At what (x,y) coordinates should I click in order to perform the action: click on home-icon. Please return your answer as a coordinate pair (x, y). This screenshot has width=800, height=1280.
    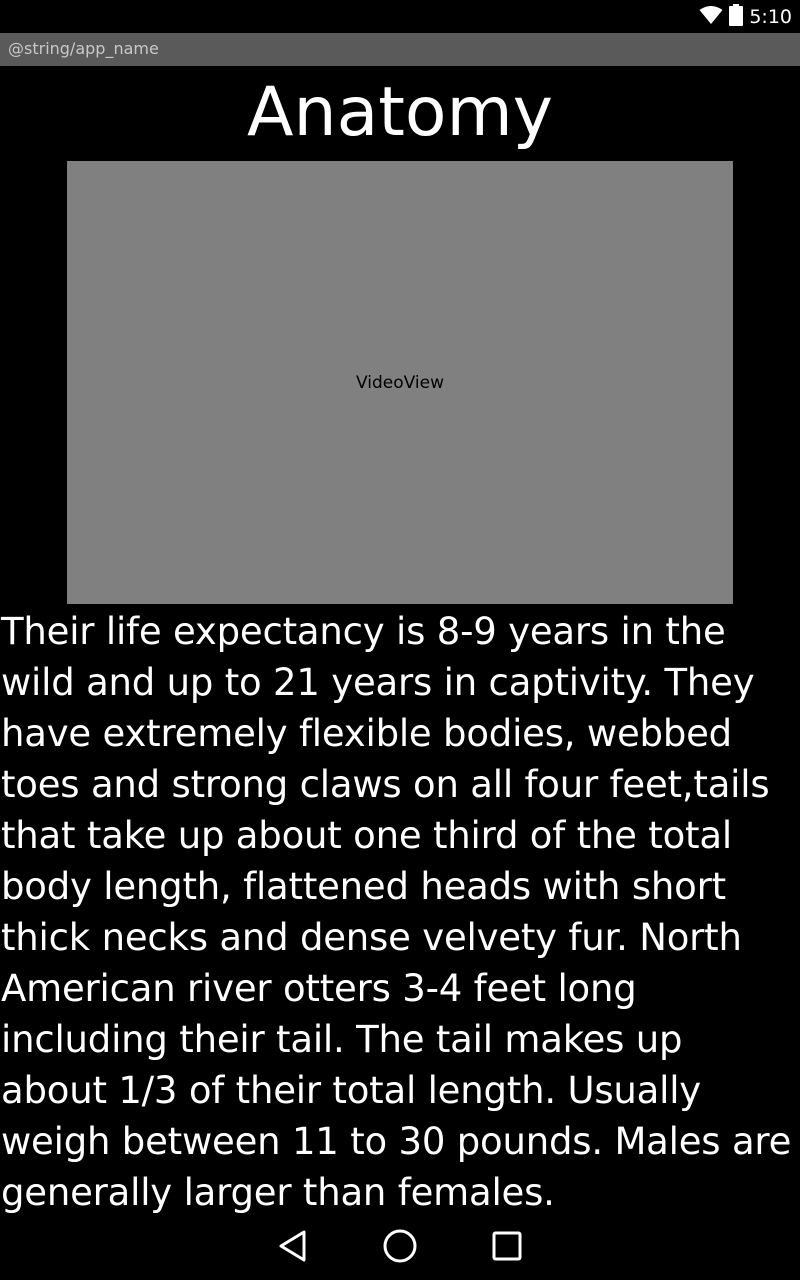
    Looking at the image, I should click on (400, 1248).